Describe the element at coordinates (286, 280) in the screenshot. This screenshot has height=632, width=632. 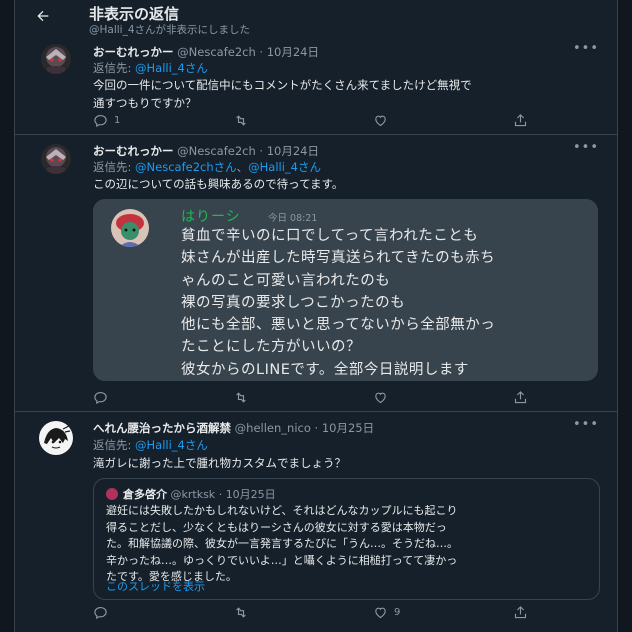
I see `chat-line: ゃんのこと可愛い言われたのも` at that location.